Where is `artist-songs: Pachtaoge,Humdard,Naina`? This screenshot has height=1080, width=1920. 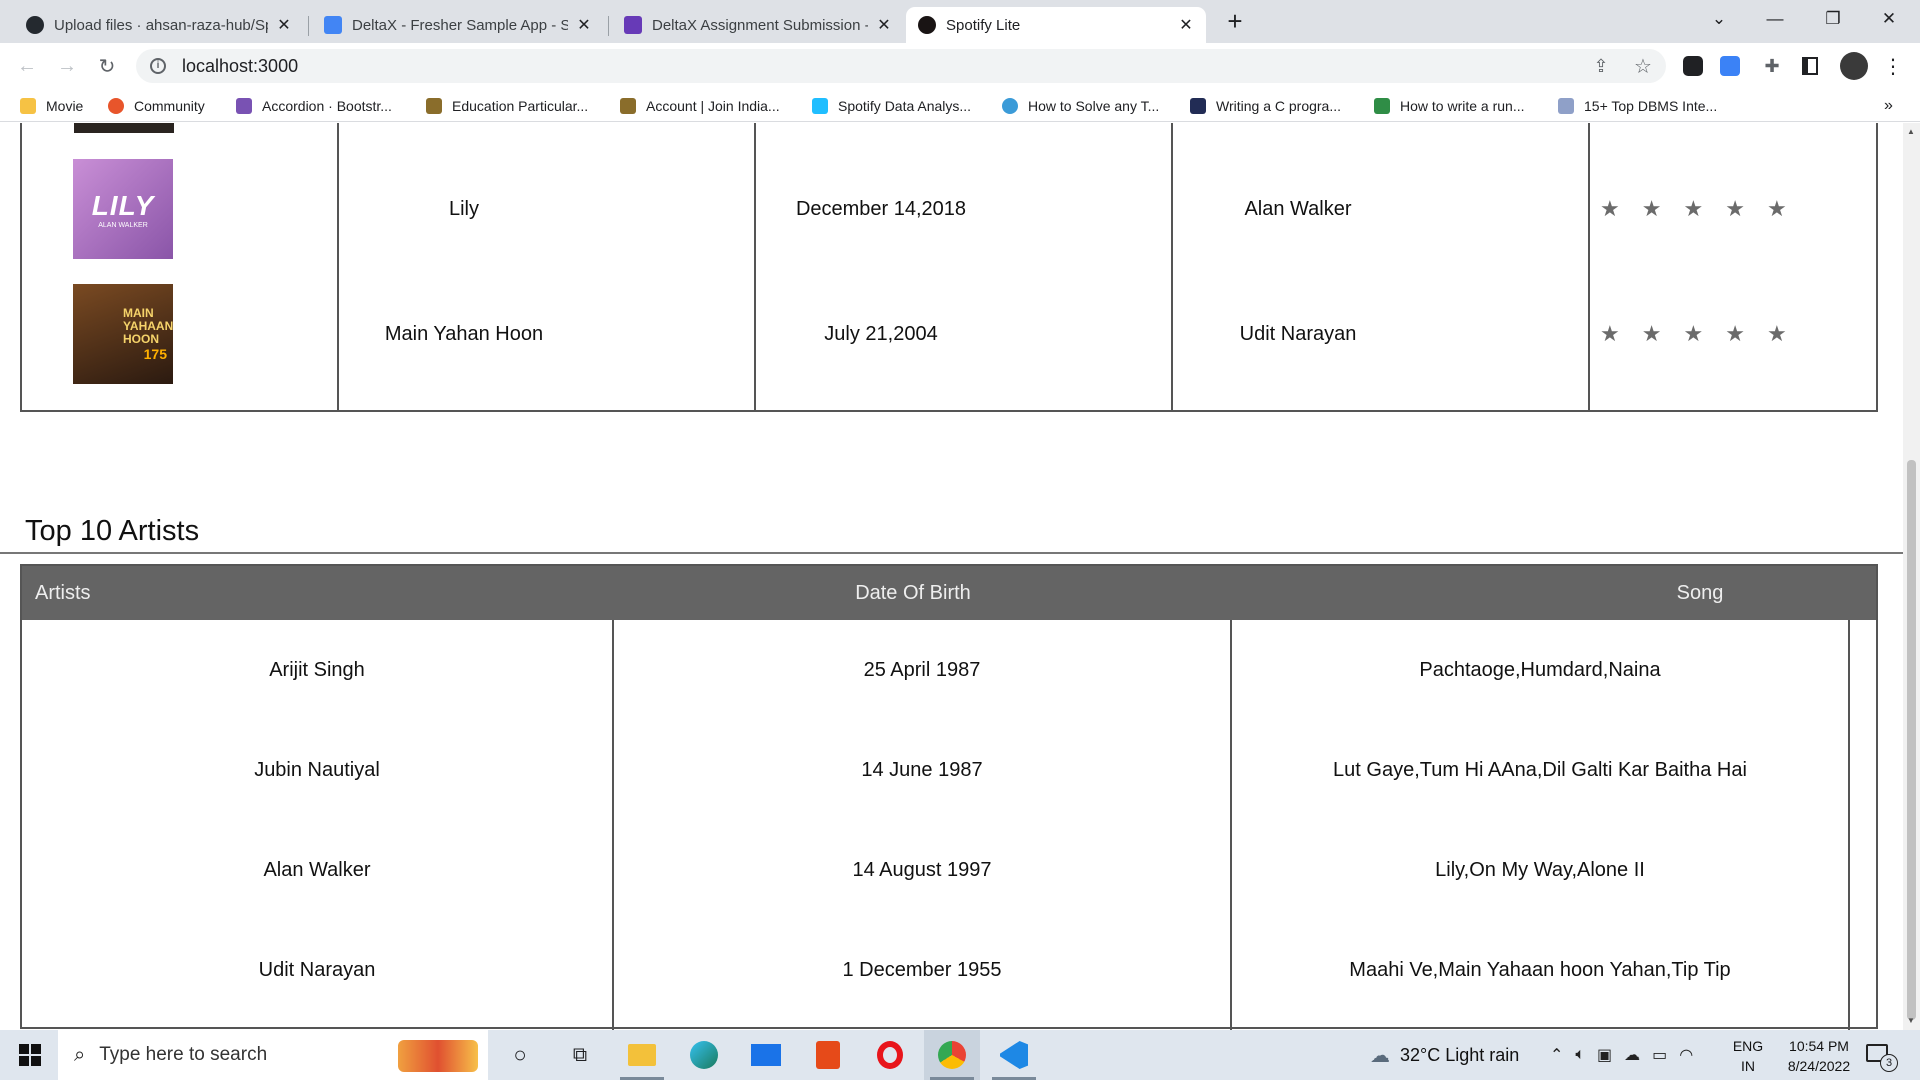 artist-songs: Pachtaoge,Humdard,Naina is located at coordinates (1540, 669).